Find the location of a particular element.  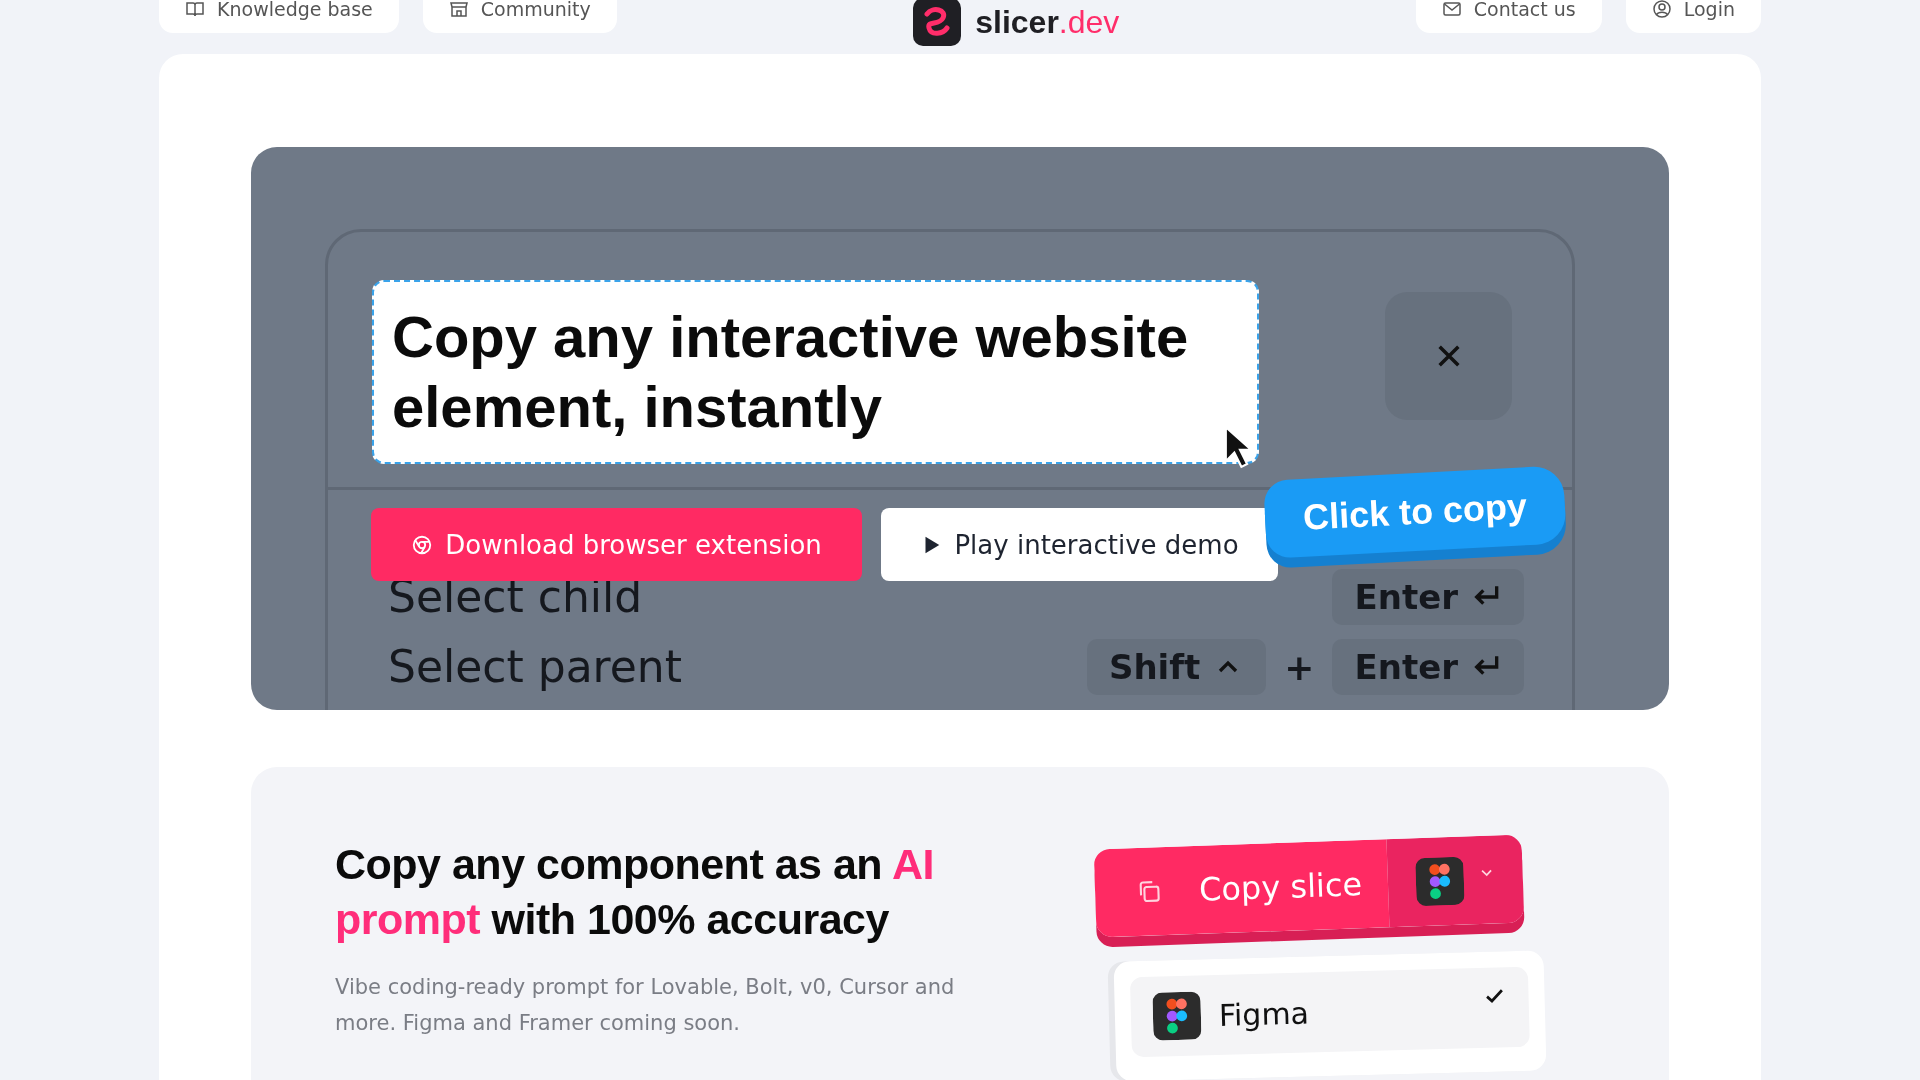

nav-link: Login is located at coordinates (1693, 16).